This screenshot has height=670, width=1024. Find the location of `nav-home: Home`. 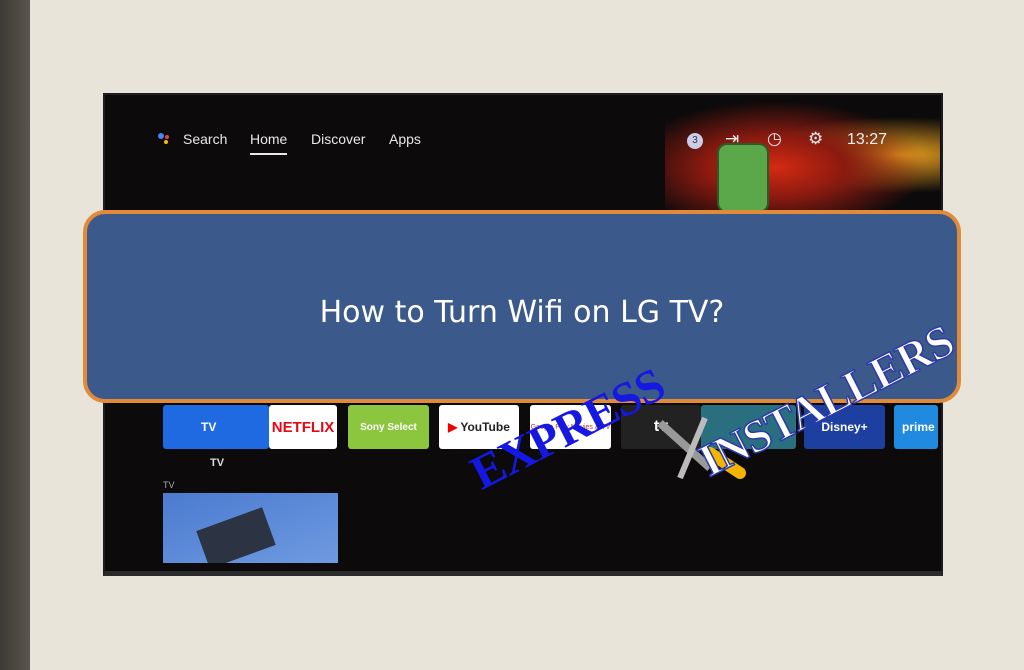

nav-home: Home is located at coordinates (269, 143).